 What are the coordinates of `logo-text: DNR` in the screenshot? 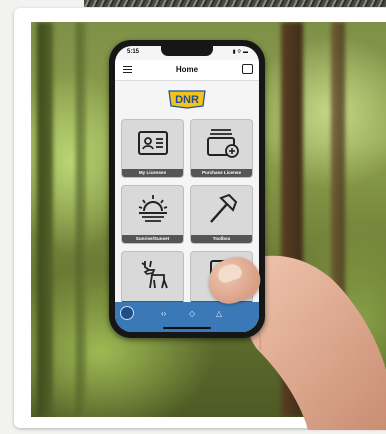 It's located at (187, 100).